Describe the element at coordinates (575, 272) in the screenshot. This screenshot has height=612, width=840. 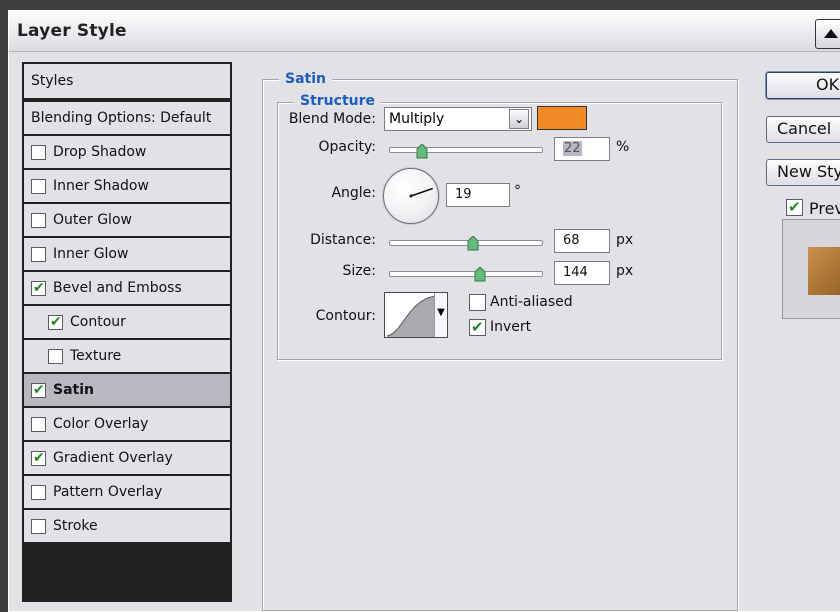
I see `size-value: 144` at that location.